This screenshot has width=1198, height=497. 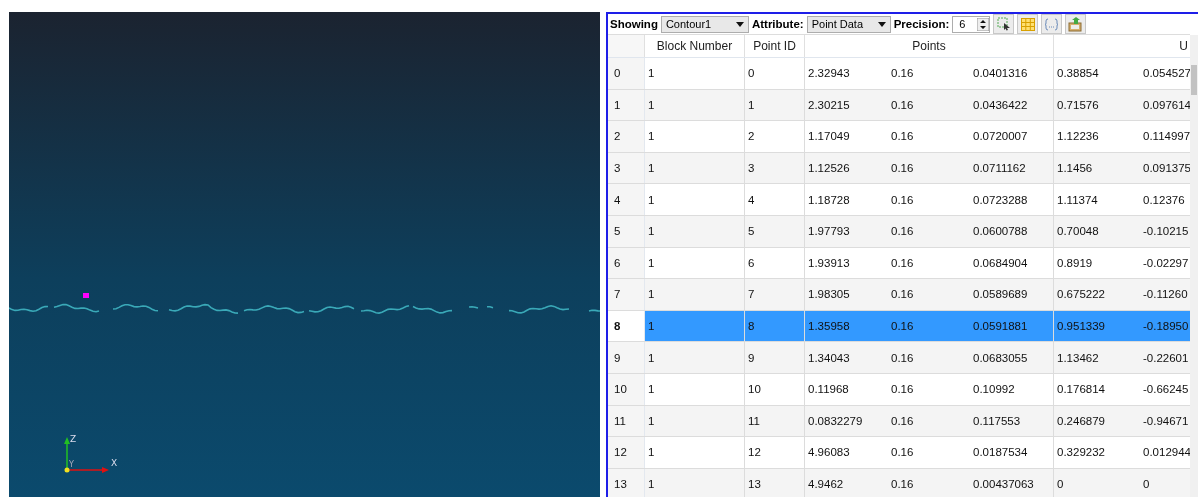 What do you see at coordinates (704, 24) in the screenshot?
I see `source-dropdown: Contour1` at bounding box center [704, 24].